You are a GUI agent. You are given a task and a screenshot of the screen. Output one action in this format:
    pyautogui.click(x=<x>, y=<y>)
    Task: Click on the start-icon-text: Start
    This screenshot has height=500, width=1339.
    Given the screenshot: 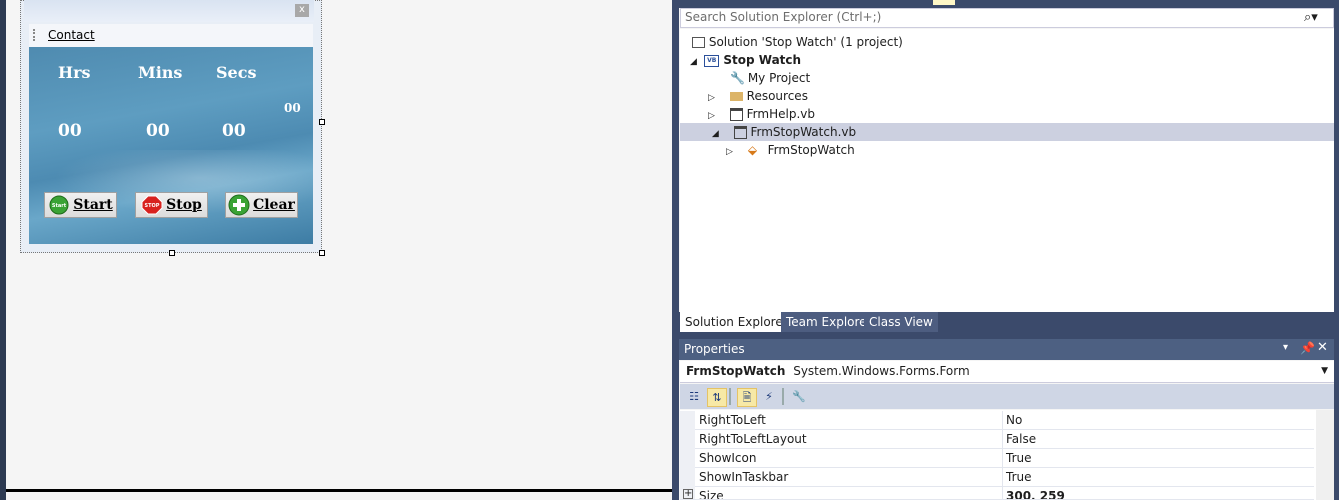 What is the action you would take?
    pyautogui.click(x=59, y=206)
    